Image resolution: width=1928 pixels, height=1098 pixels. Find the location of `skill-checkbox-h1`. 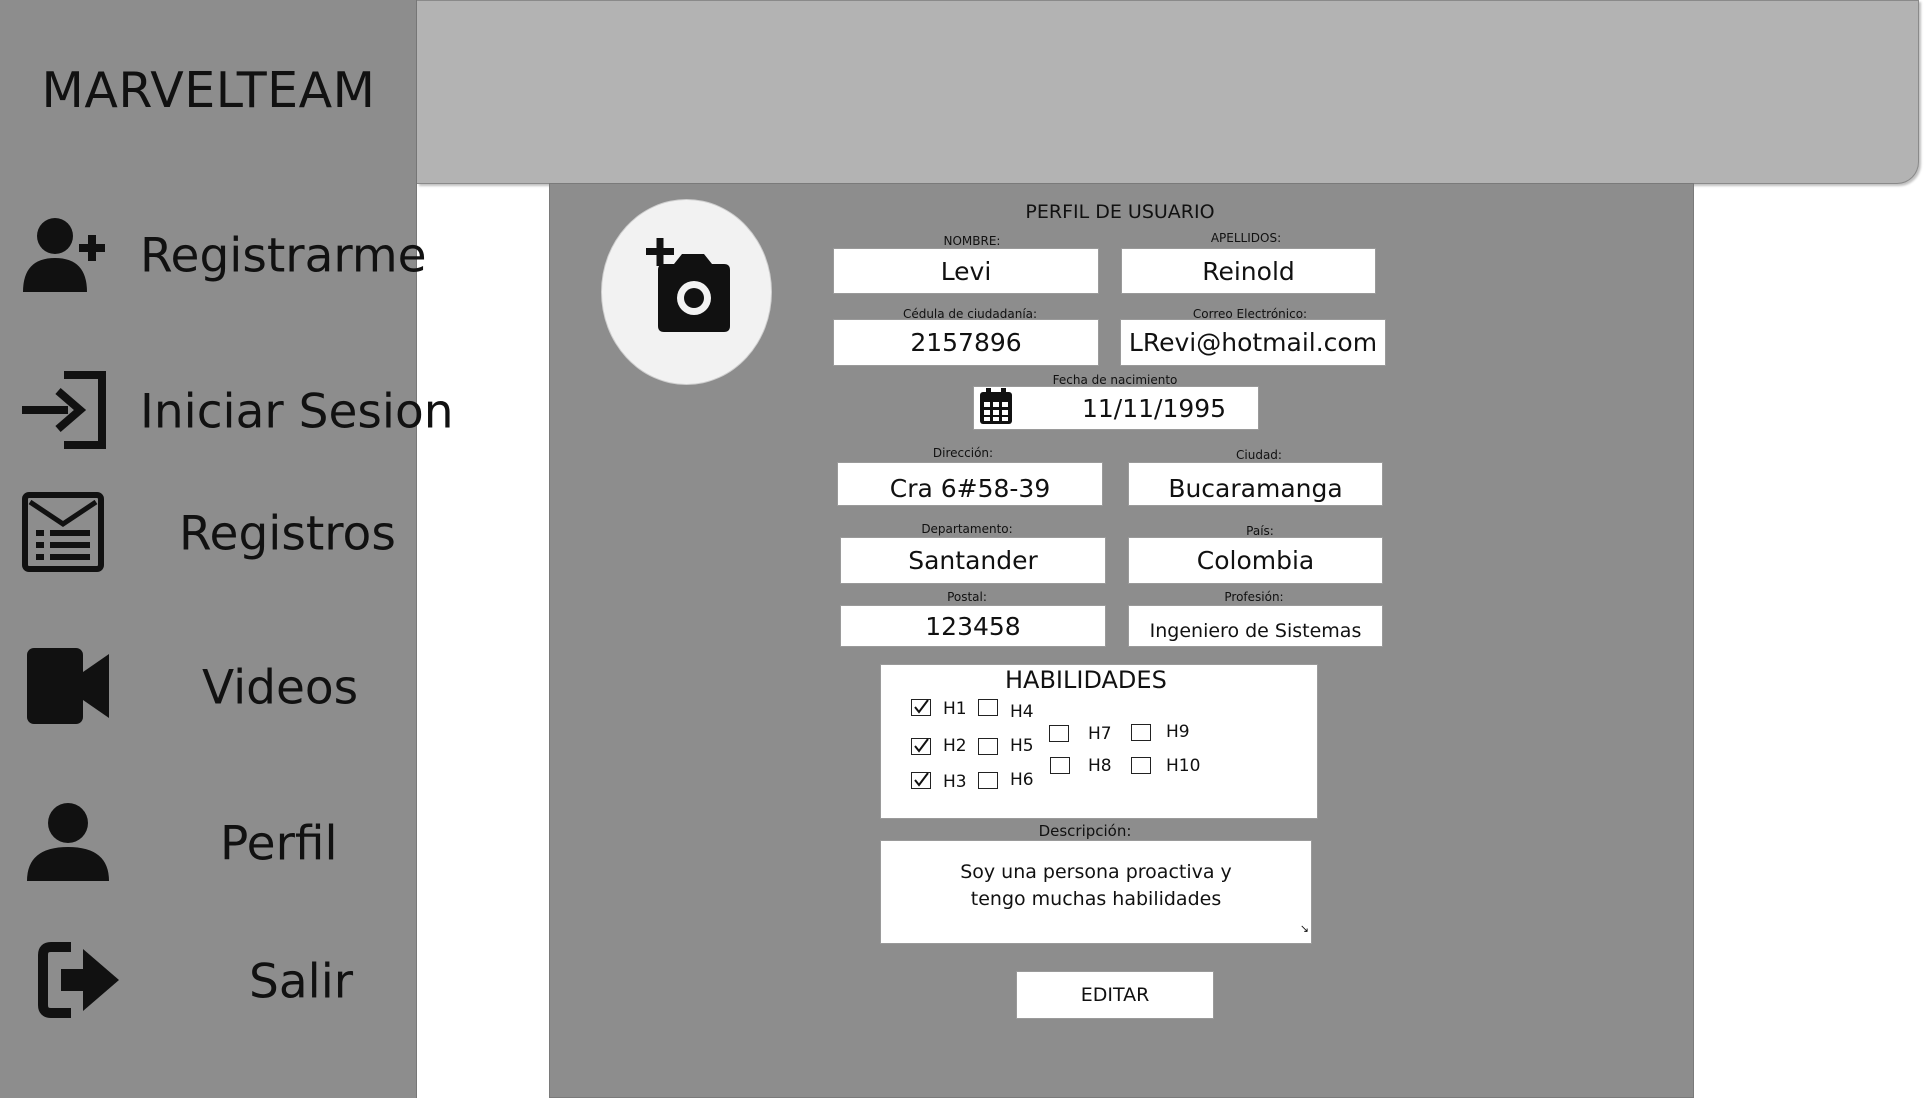

skill-checkbox-h1 is located at coordinates (921, 707).